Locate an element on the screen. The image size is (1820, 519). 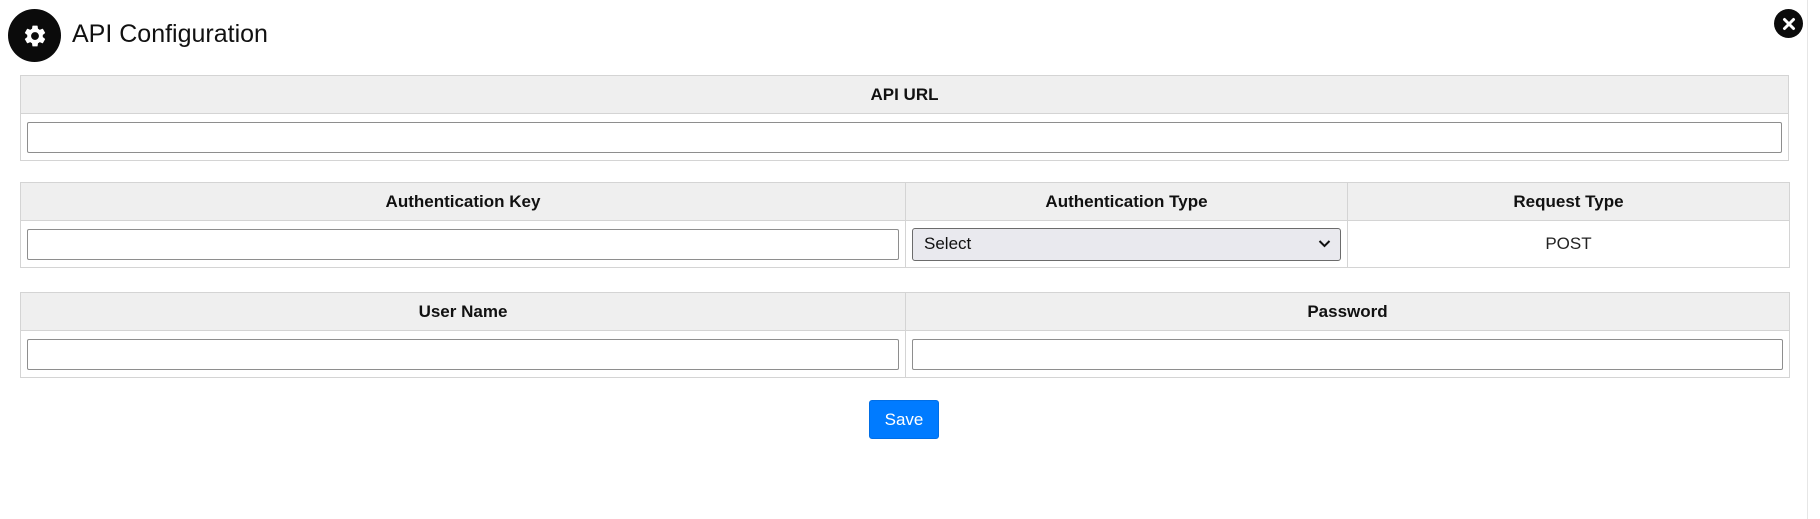
user-name-input is located at coordinates (463, 354).